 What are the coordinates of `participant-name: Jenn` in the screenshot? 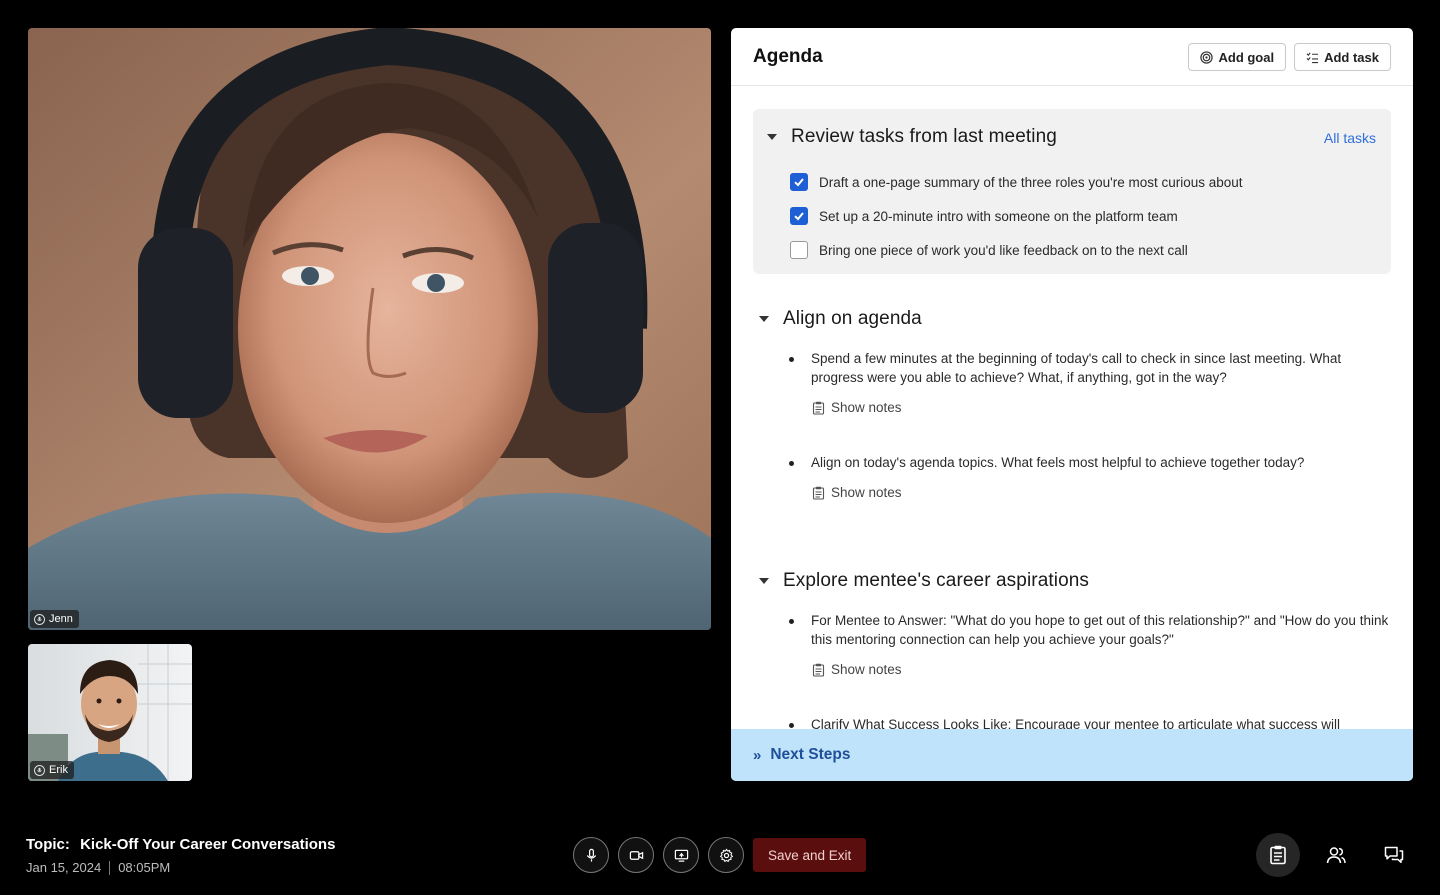 It's located at (61, 619).